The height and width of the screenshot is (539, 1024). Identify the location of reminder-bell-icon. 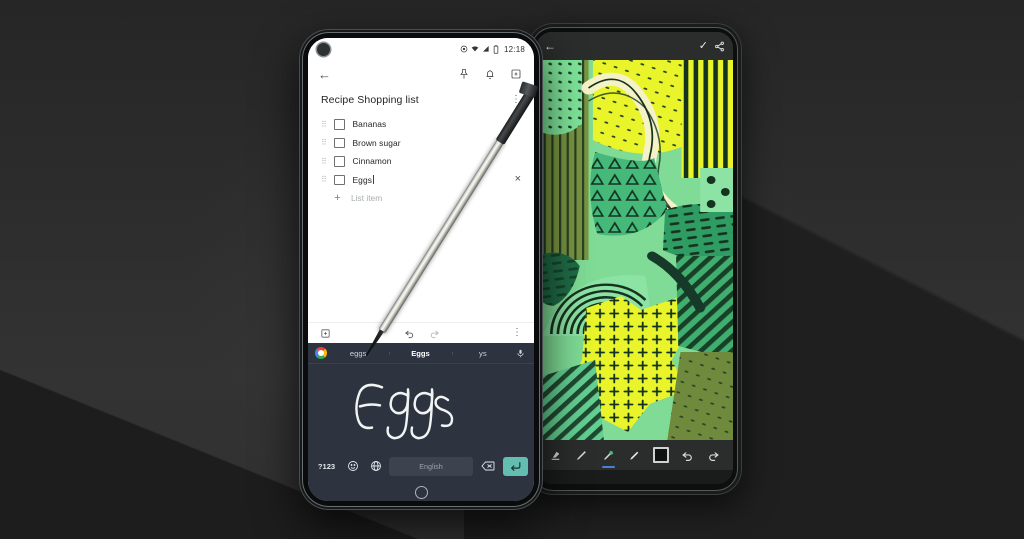
(489, 74).